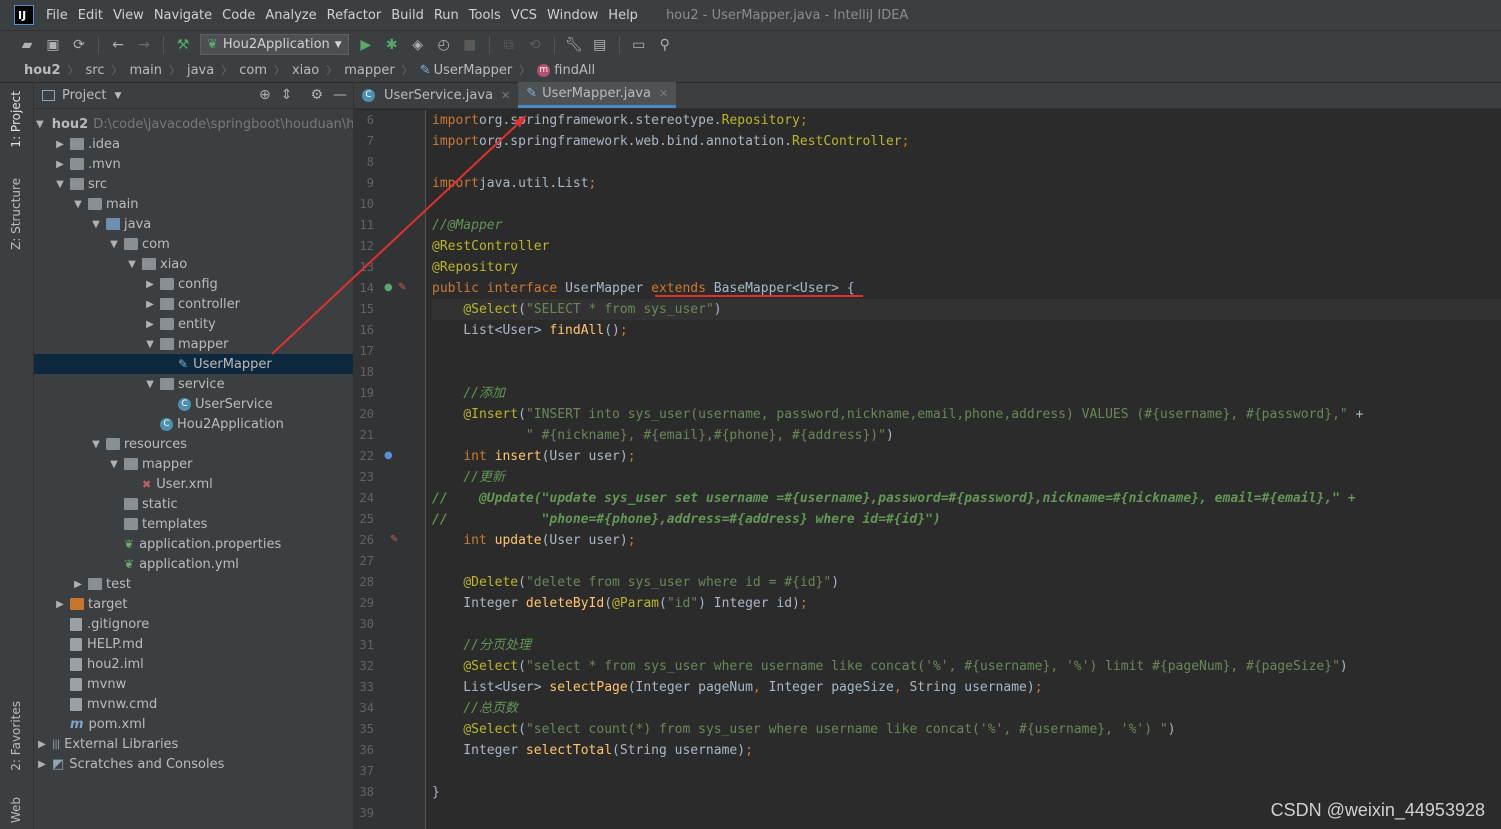 The width and height of the screenshot is (1501, 829). I want to click on back-icon: ←, so click(118, 45).